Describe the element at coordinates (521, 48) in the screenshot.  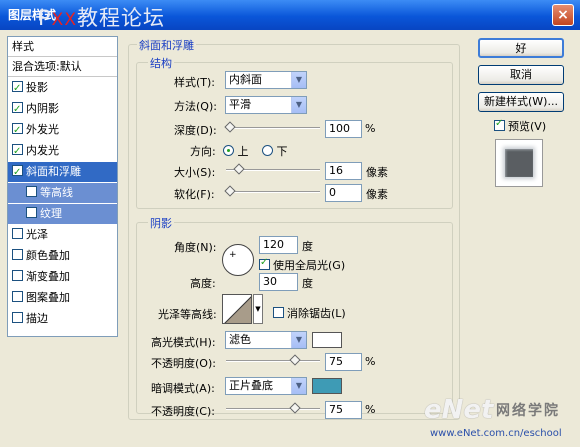
I see `ok-button: 好` at that location.